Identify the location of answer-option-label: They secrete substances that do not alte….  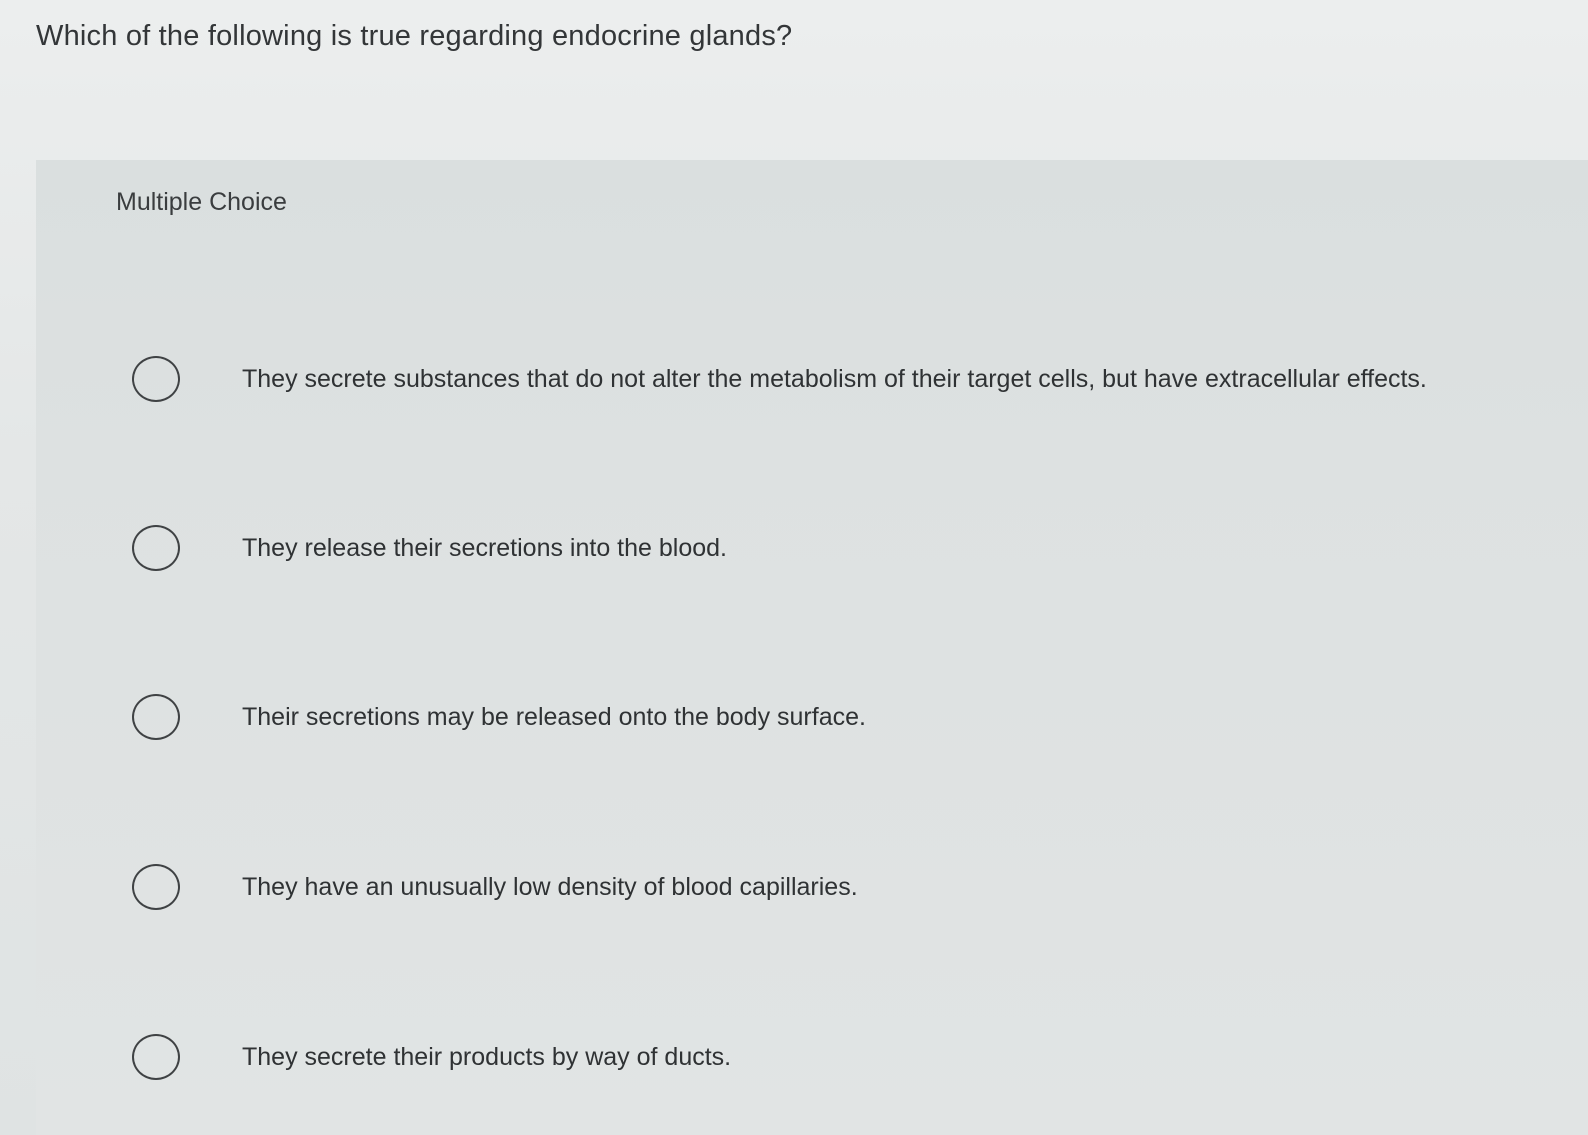
(834, 378).